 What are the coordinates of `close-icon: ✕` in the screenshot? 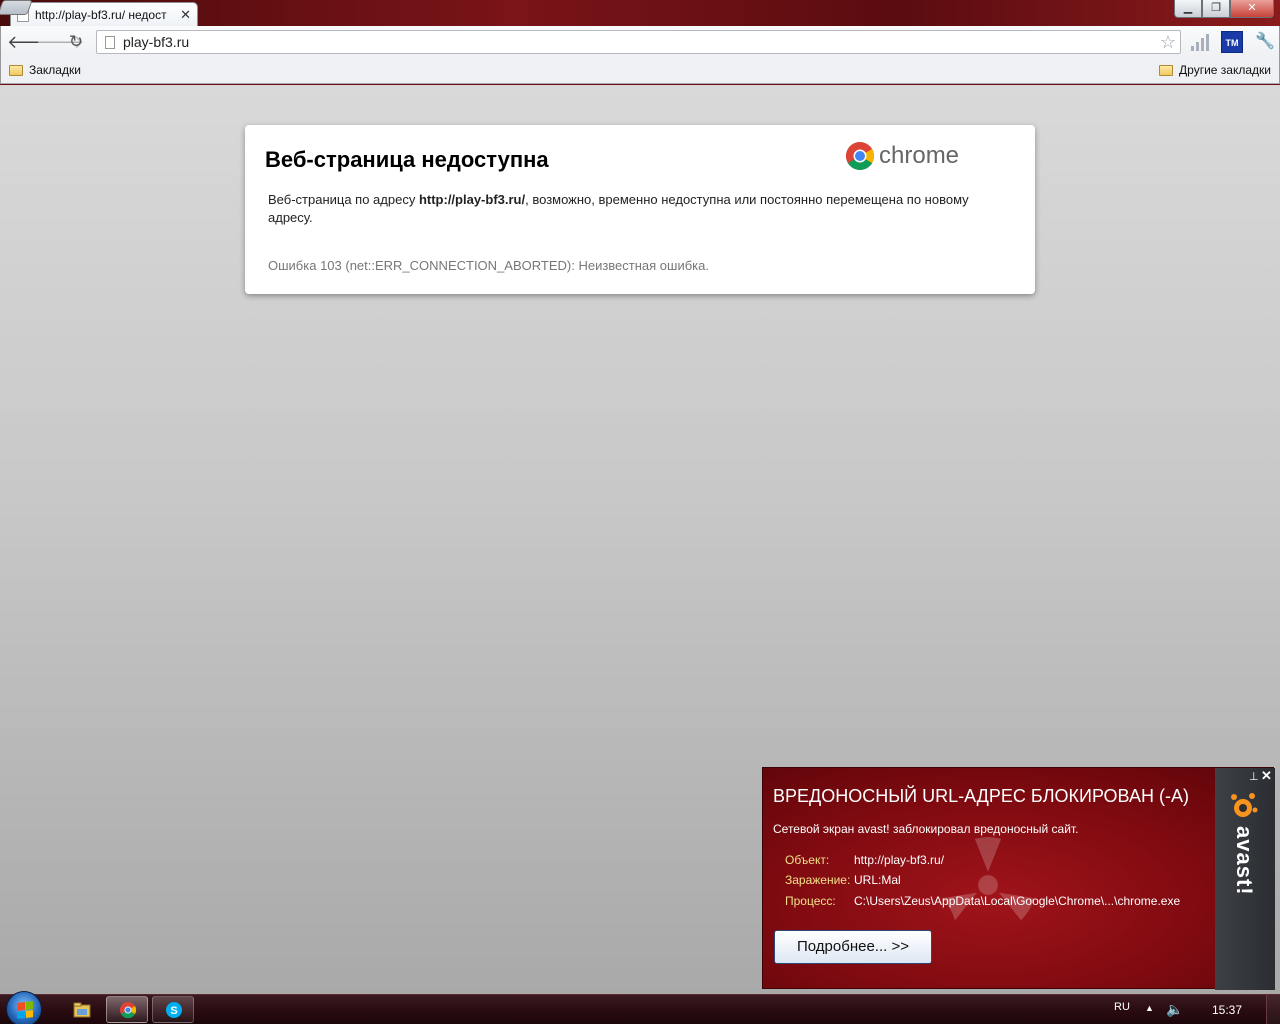 It's located at (1266, 776).